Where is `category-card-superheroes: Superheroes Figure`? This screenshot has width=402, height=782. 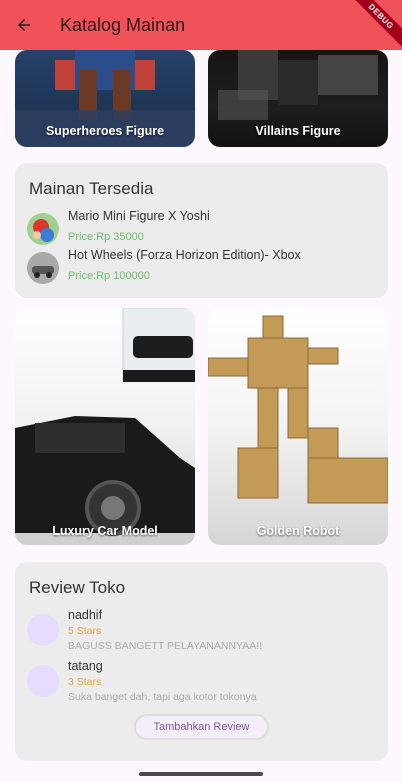 category-card-superheroes: Superheroes Figure is located at coordinates (105, 98).